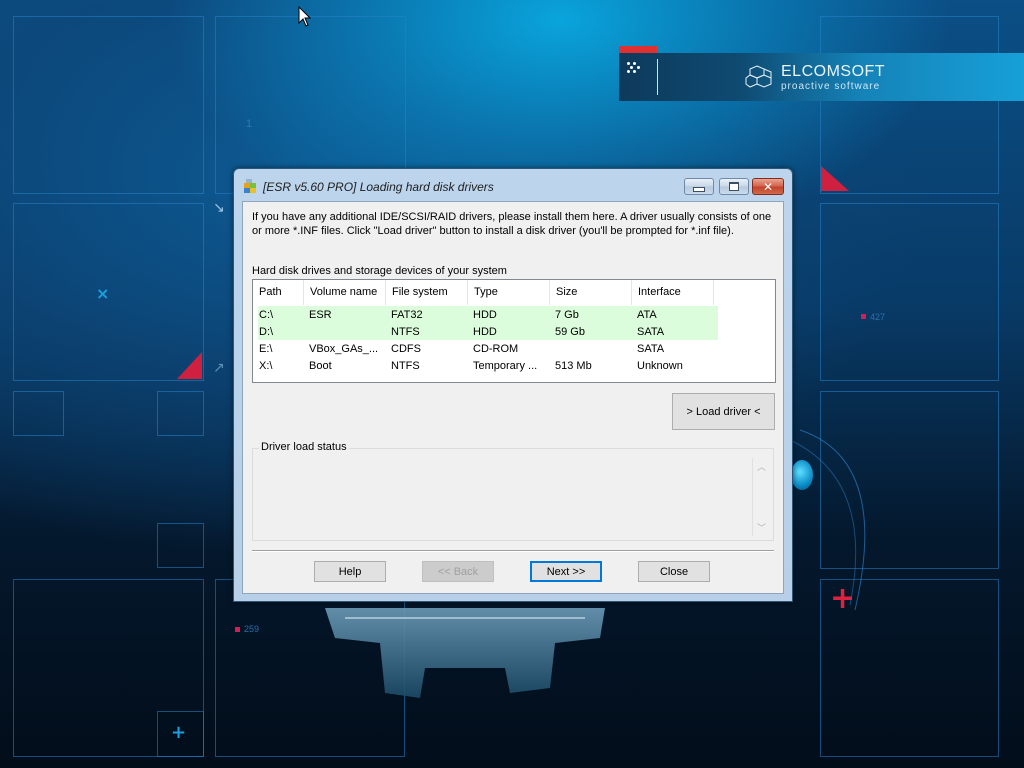  I want to click on dots-logo-icon, so click(637, 68).